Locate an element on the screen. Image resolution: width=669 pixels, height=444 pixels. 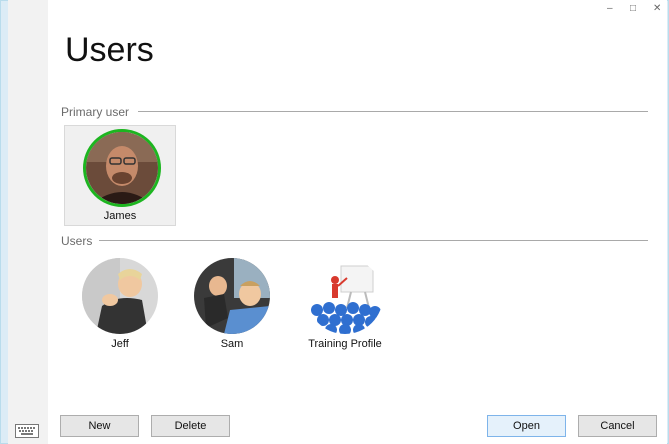
user-tile-training-profile: Training Profile is located at coordinates (345, 305).